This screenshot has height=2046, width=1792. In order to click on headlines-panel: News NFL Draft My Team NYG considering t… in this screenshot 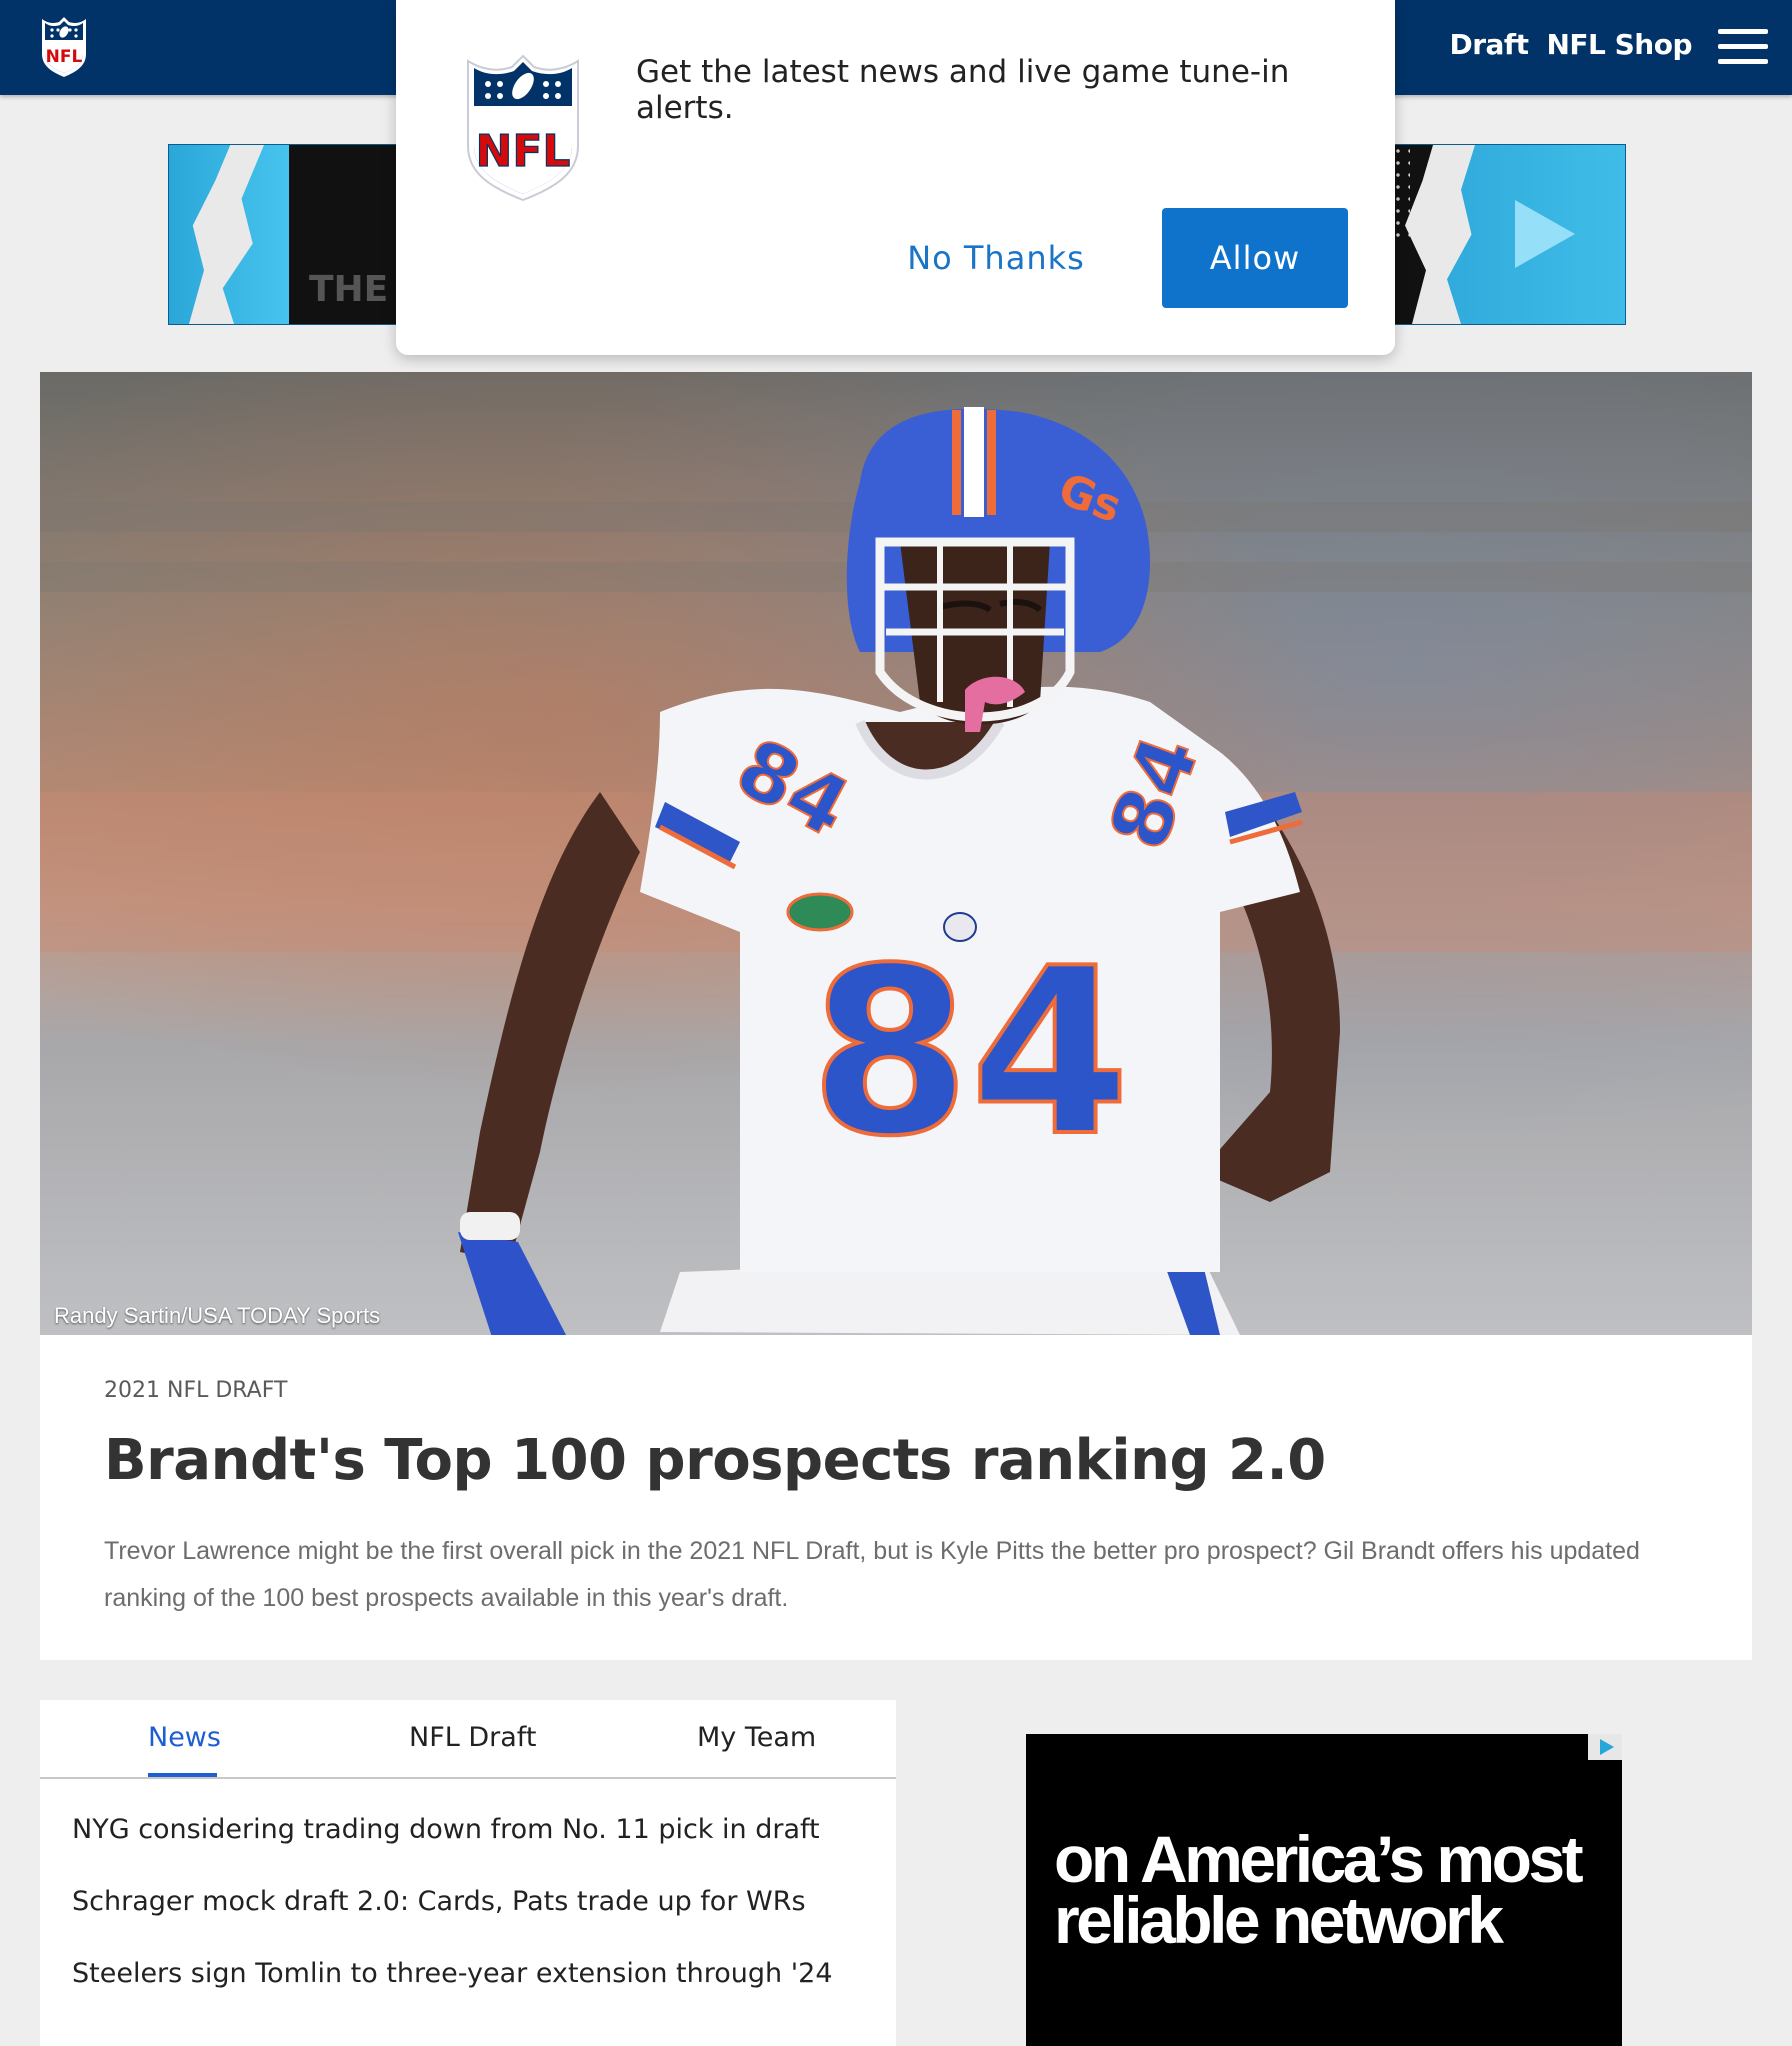, I will do `click(468, 1873)`.